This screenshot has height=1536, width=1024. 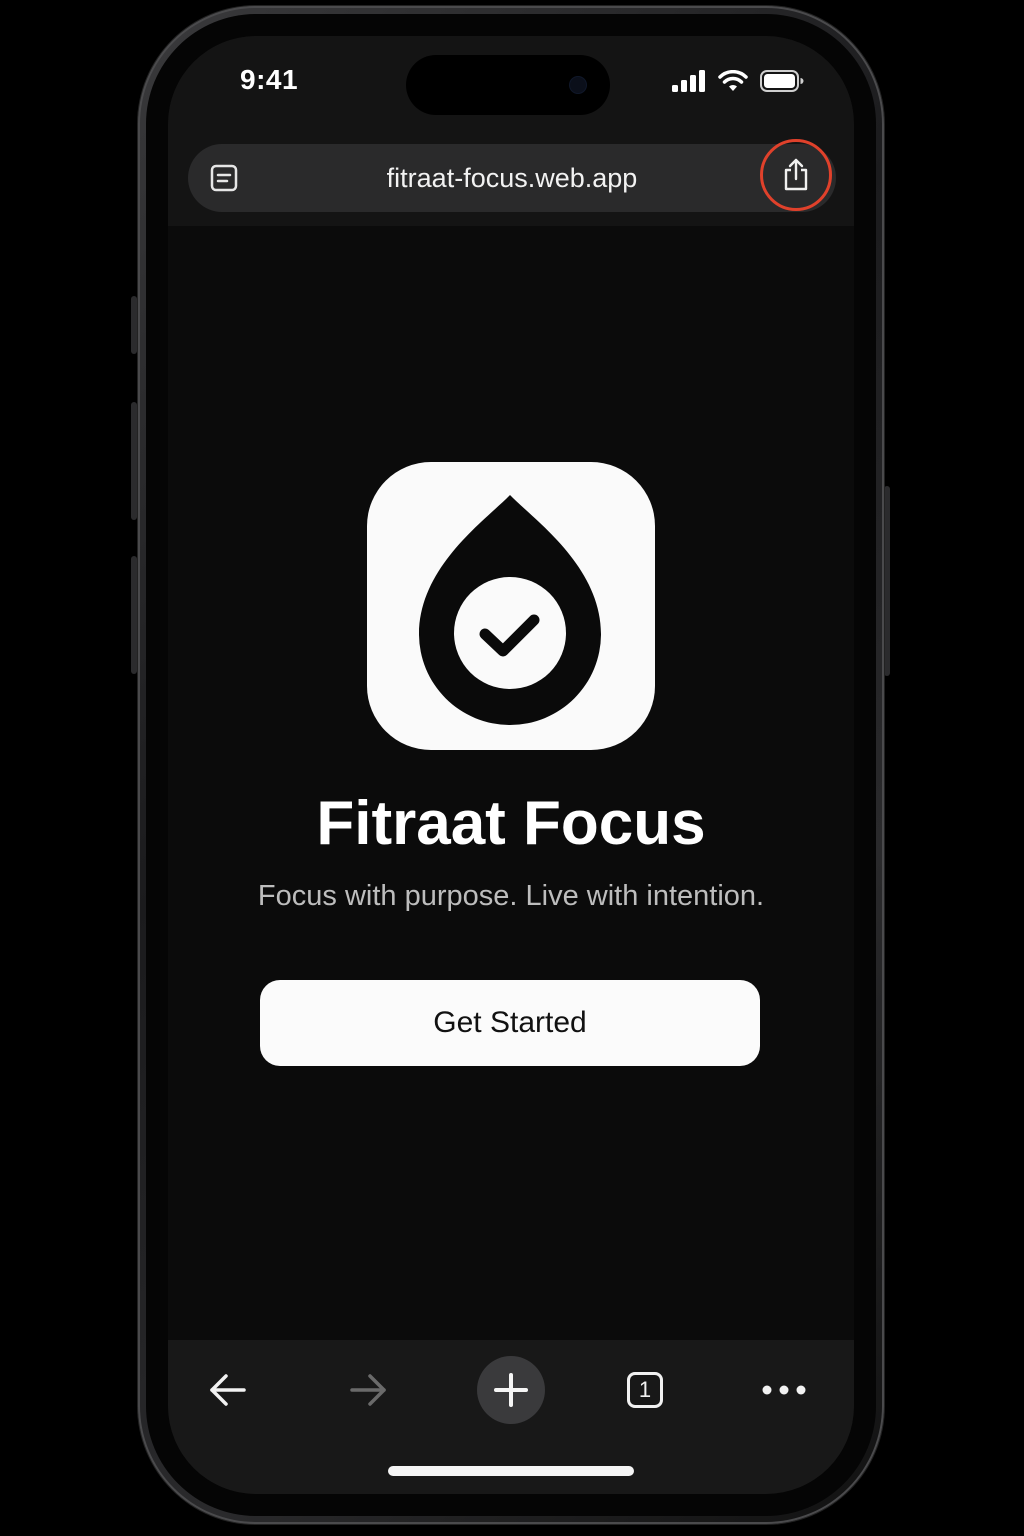 I want to click on ellipsis-icon, so click(x=784, y=1390).